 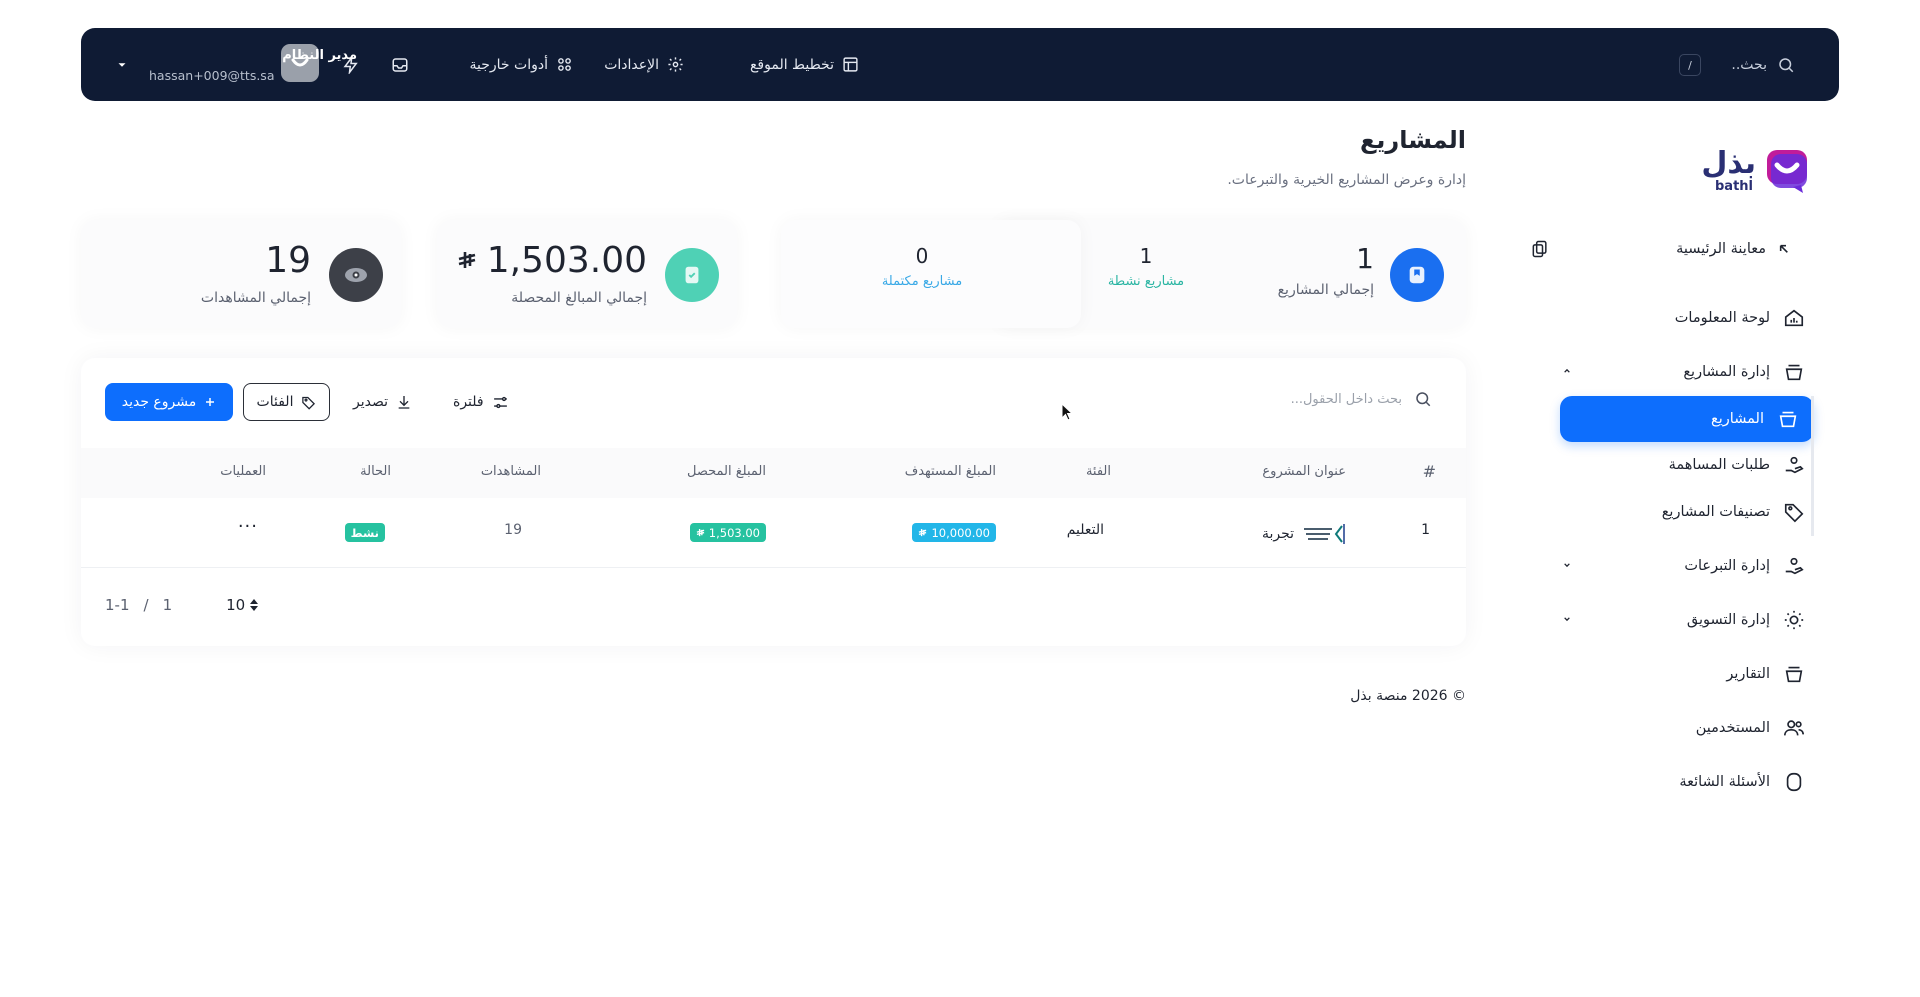 I want to click on total-projects-value: 1, so click(x=1365, y=258).